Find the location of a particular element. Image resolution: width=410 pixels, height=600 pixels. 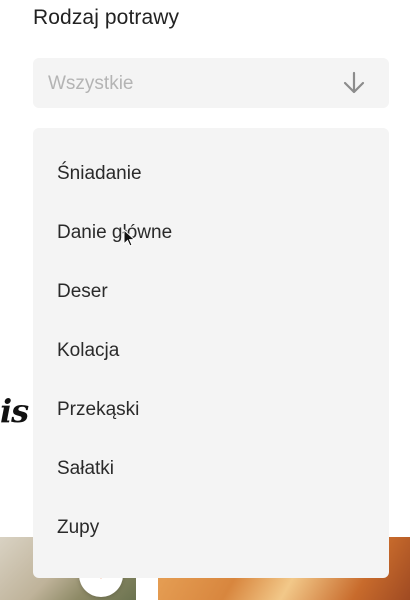

field-label: Rodzaj potrawy is located at coordinates (106, 17).